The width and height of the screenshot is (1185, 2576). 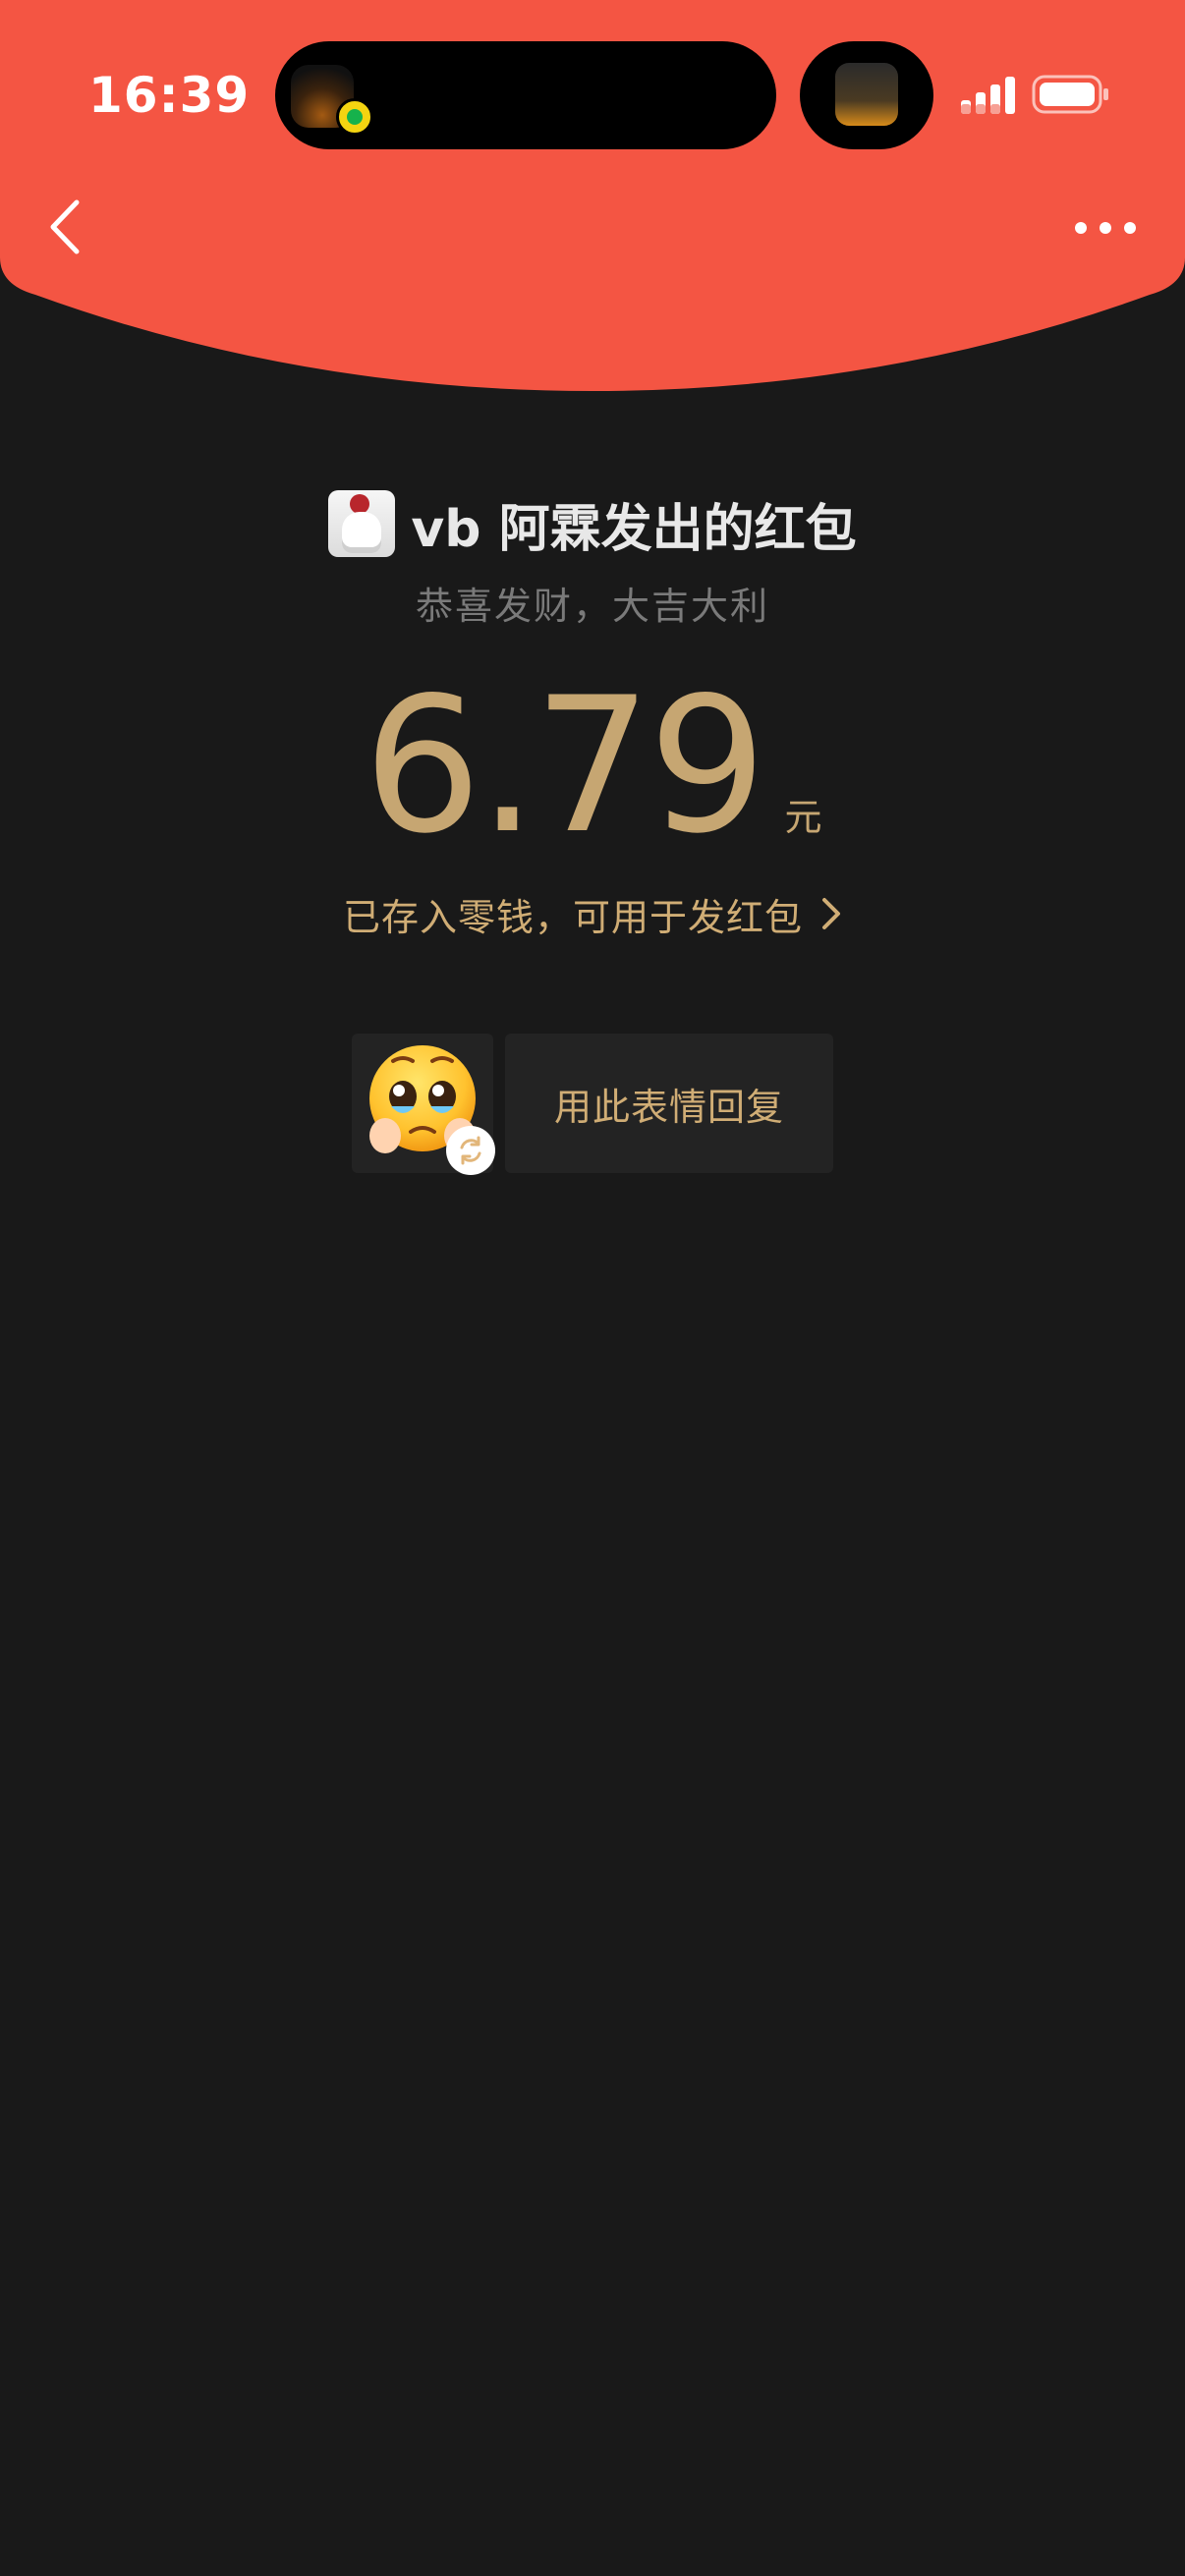 What do you see at coordinates (831, 913) in the screenshot?
I see `chevron-right-icon` at bounding box center [831, 913].